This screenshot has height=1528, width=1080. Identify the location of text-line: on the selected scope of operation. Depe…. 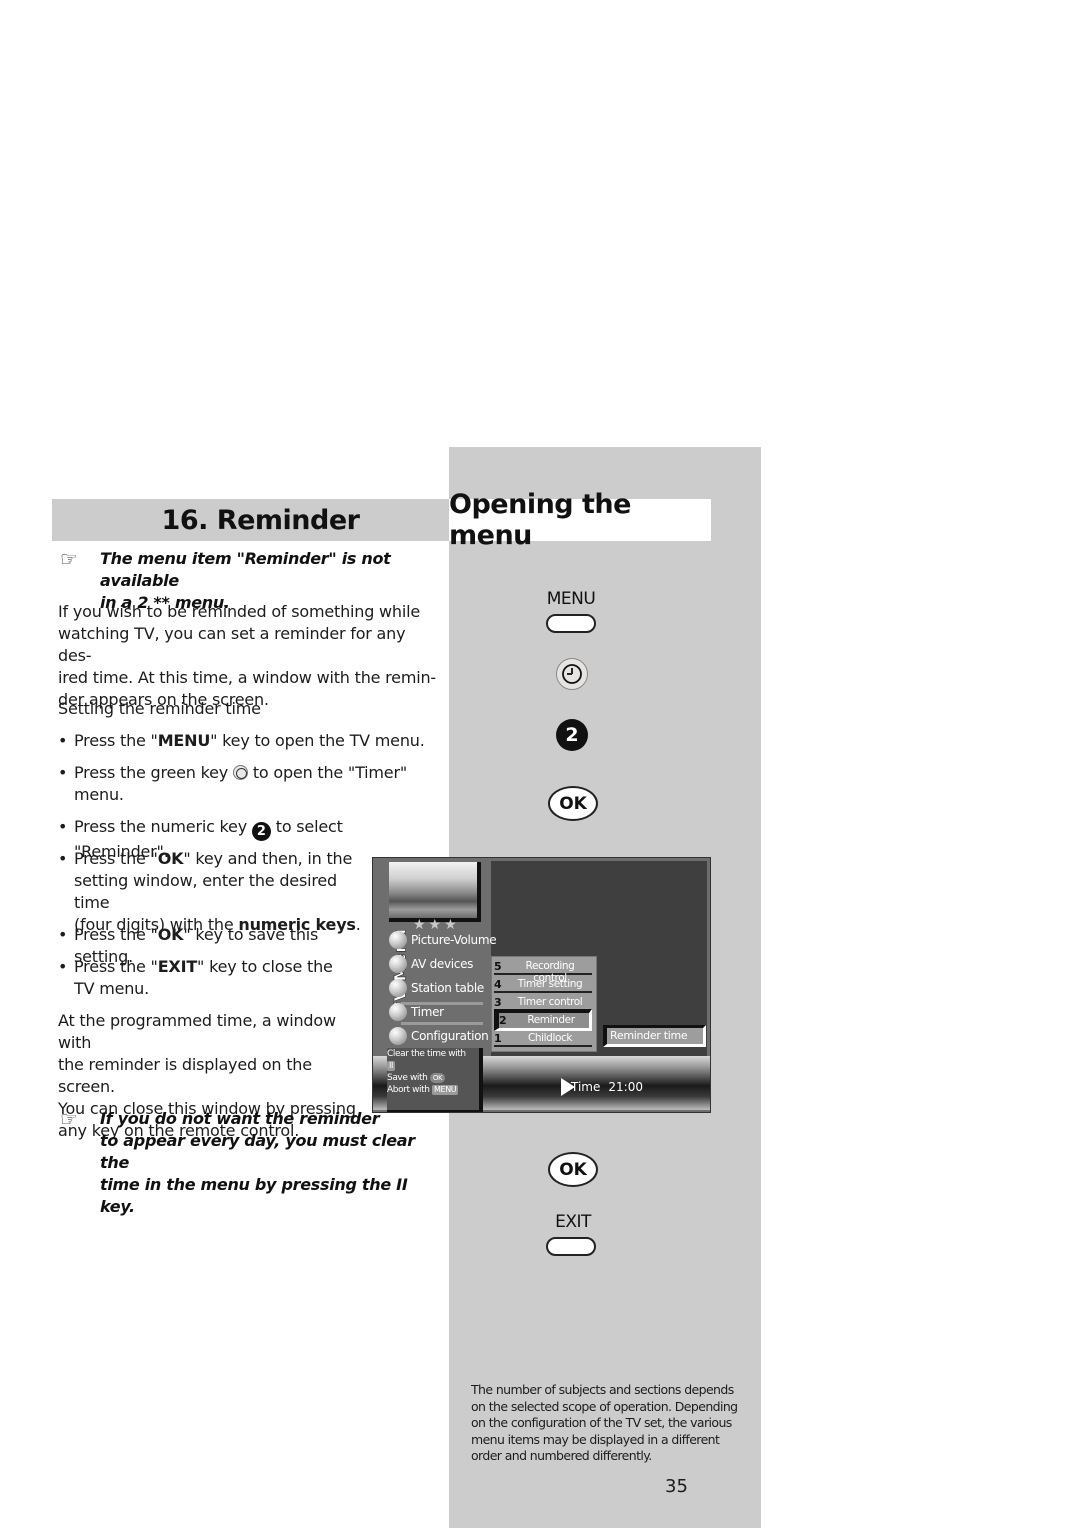
(604, 1406).